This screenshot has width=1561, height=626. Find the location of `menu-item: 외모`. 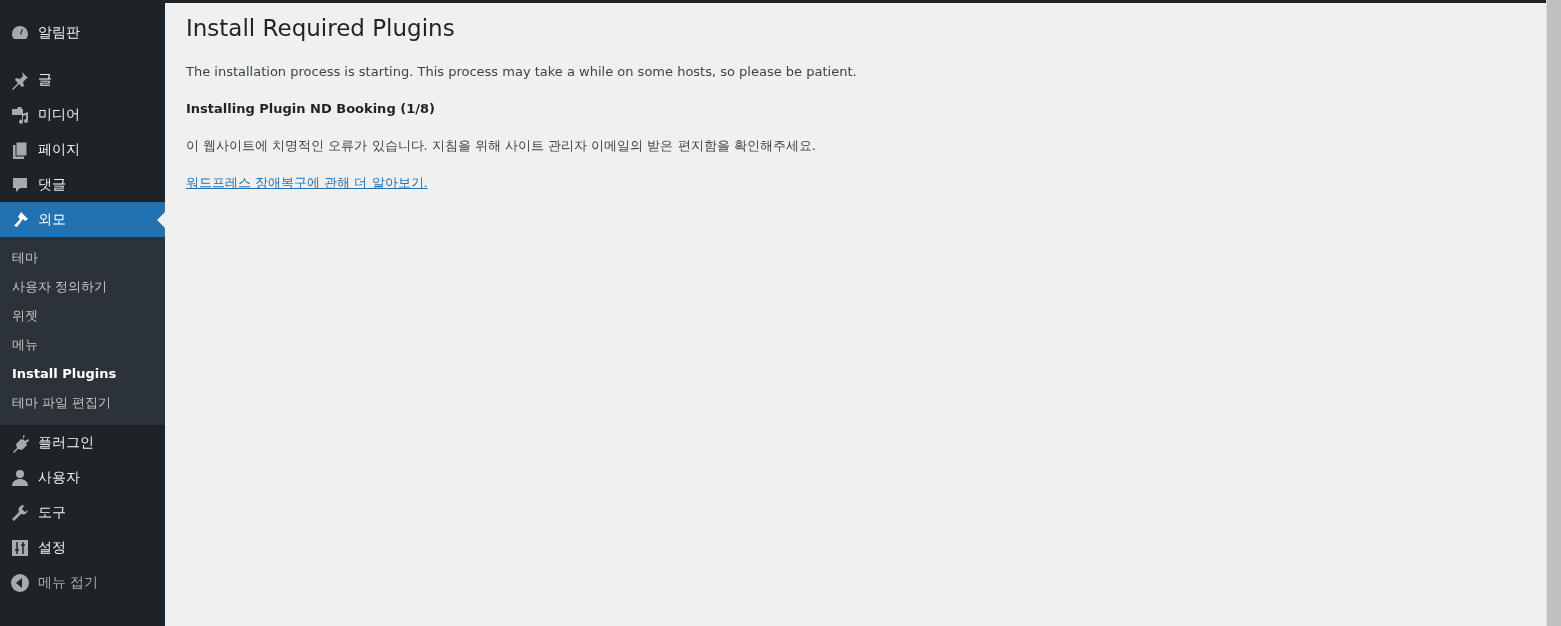

menu-item: 외모 is located at coordinates (82, 219).